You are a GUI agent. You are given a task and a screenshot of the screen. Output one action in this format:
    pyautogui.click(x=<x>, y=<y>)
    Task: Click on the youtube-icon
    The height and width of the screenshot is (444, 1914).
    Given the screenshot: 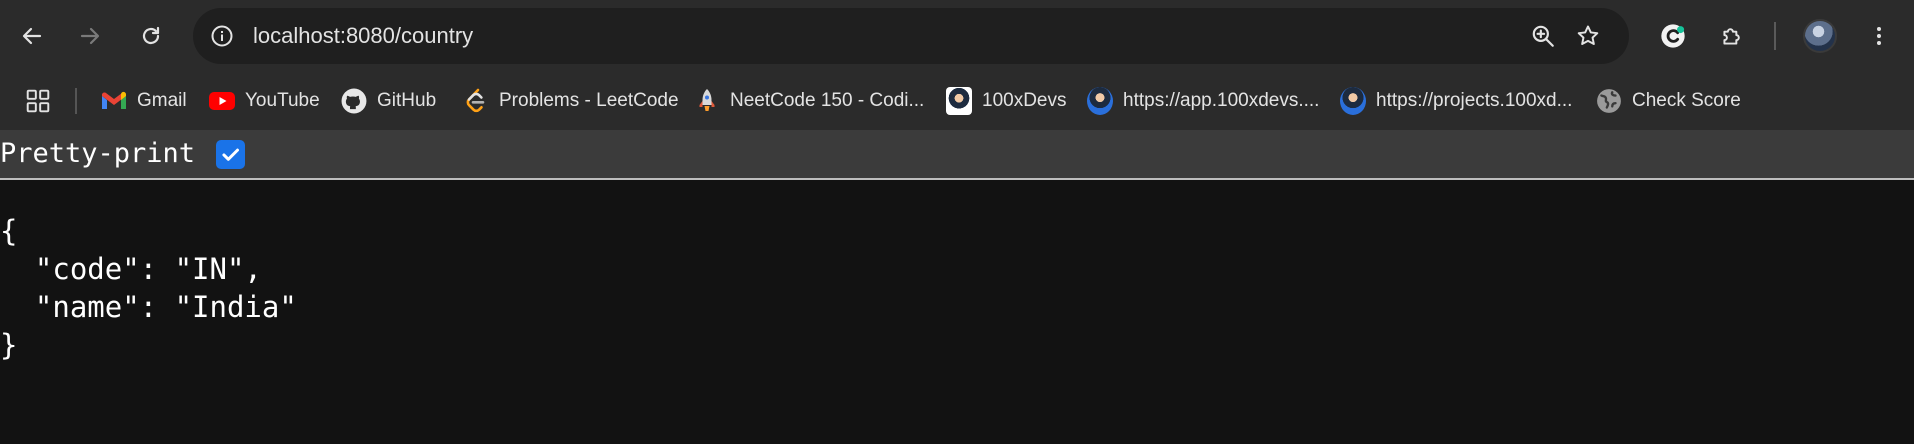 What is the action you would take?
    pyautogui.click(x=222, y=101)
    